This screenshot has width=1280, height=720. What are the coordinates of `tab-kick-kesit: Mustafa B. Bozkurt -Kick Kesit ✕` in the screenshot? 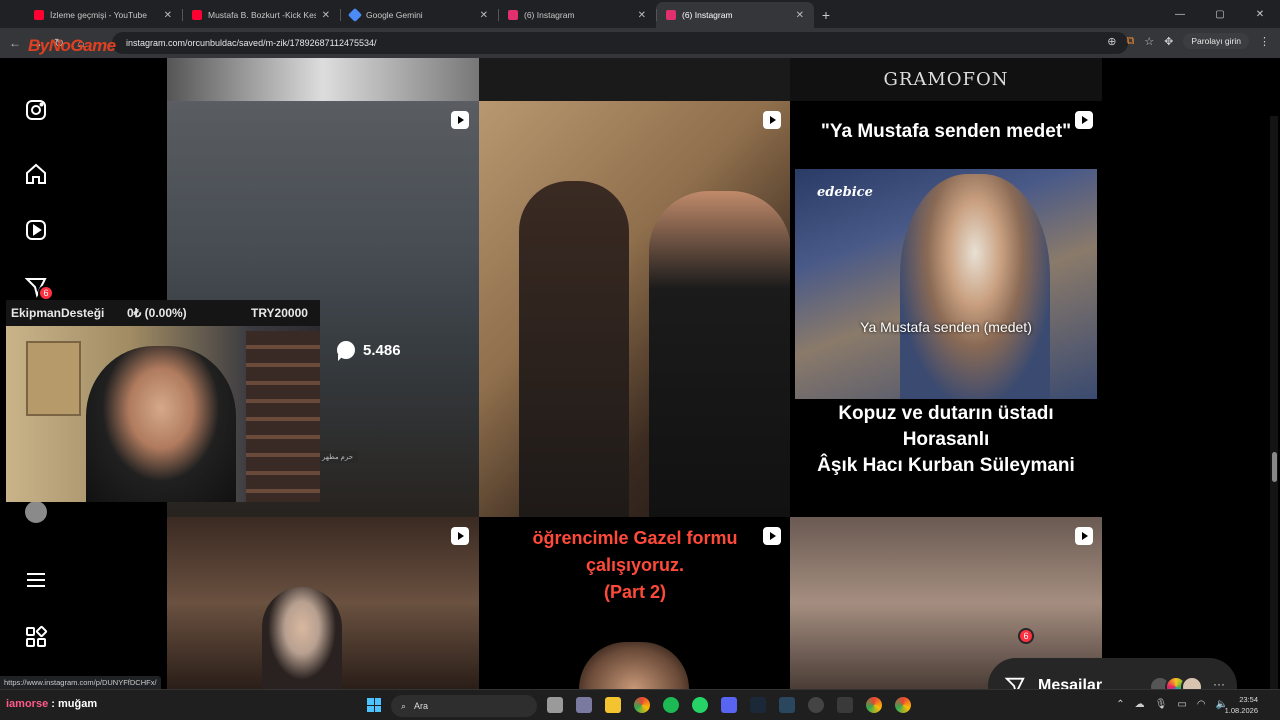 It's located at (261, 15).